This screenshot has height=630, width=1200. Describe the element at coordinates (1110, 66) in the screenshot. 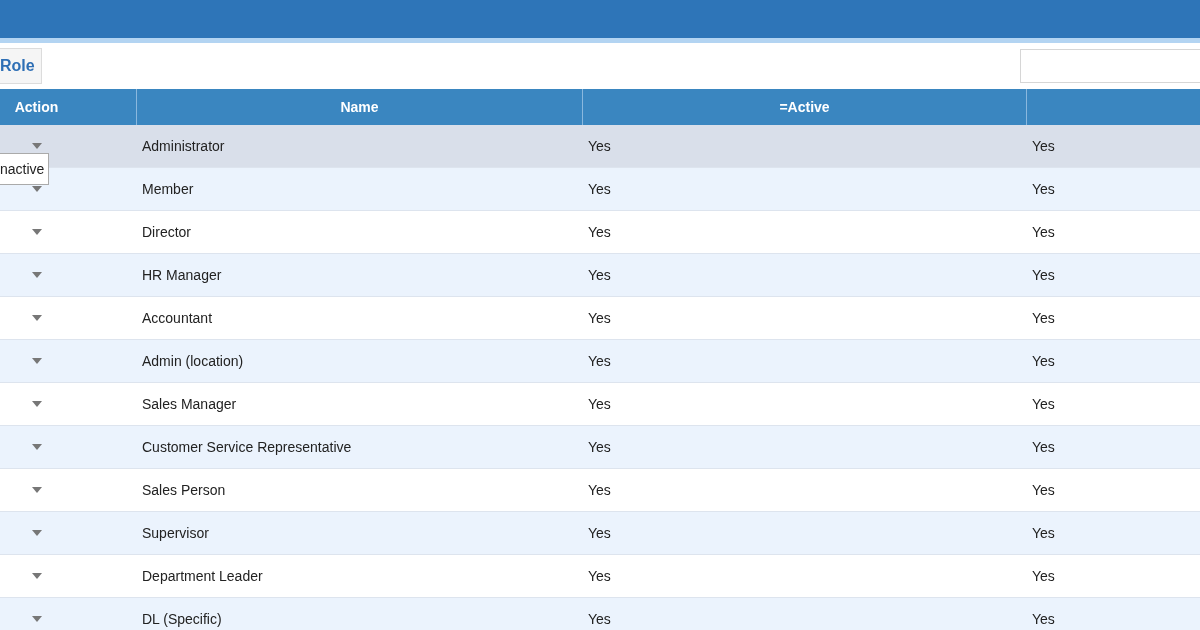

I see `search-field` at that location.